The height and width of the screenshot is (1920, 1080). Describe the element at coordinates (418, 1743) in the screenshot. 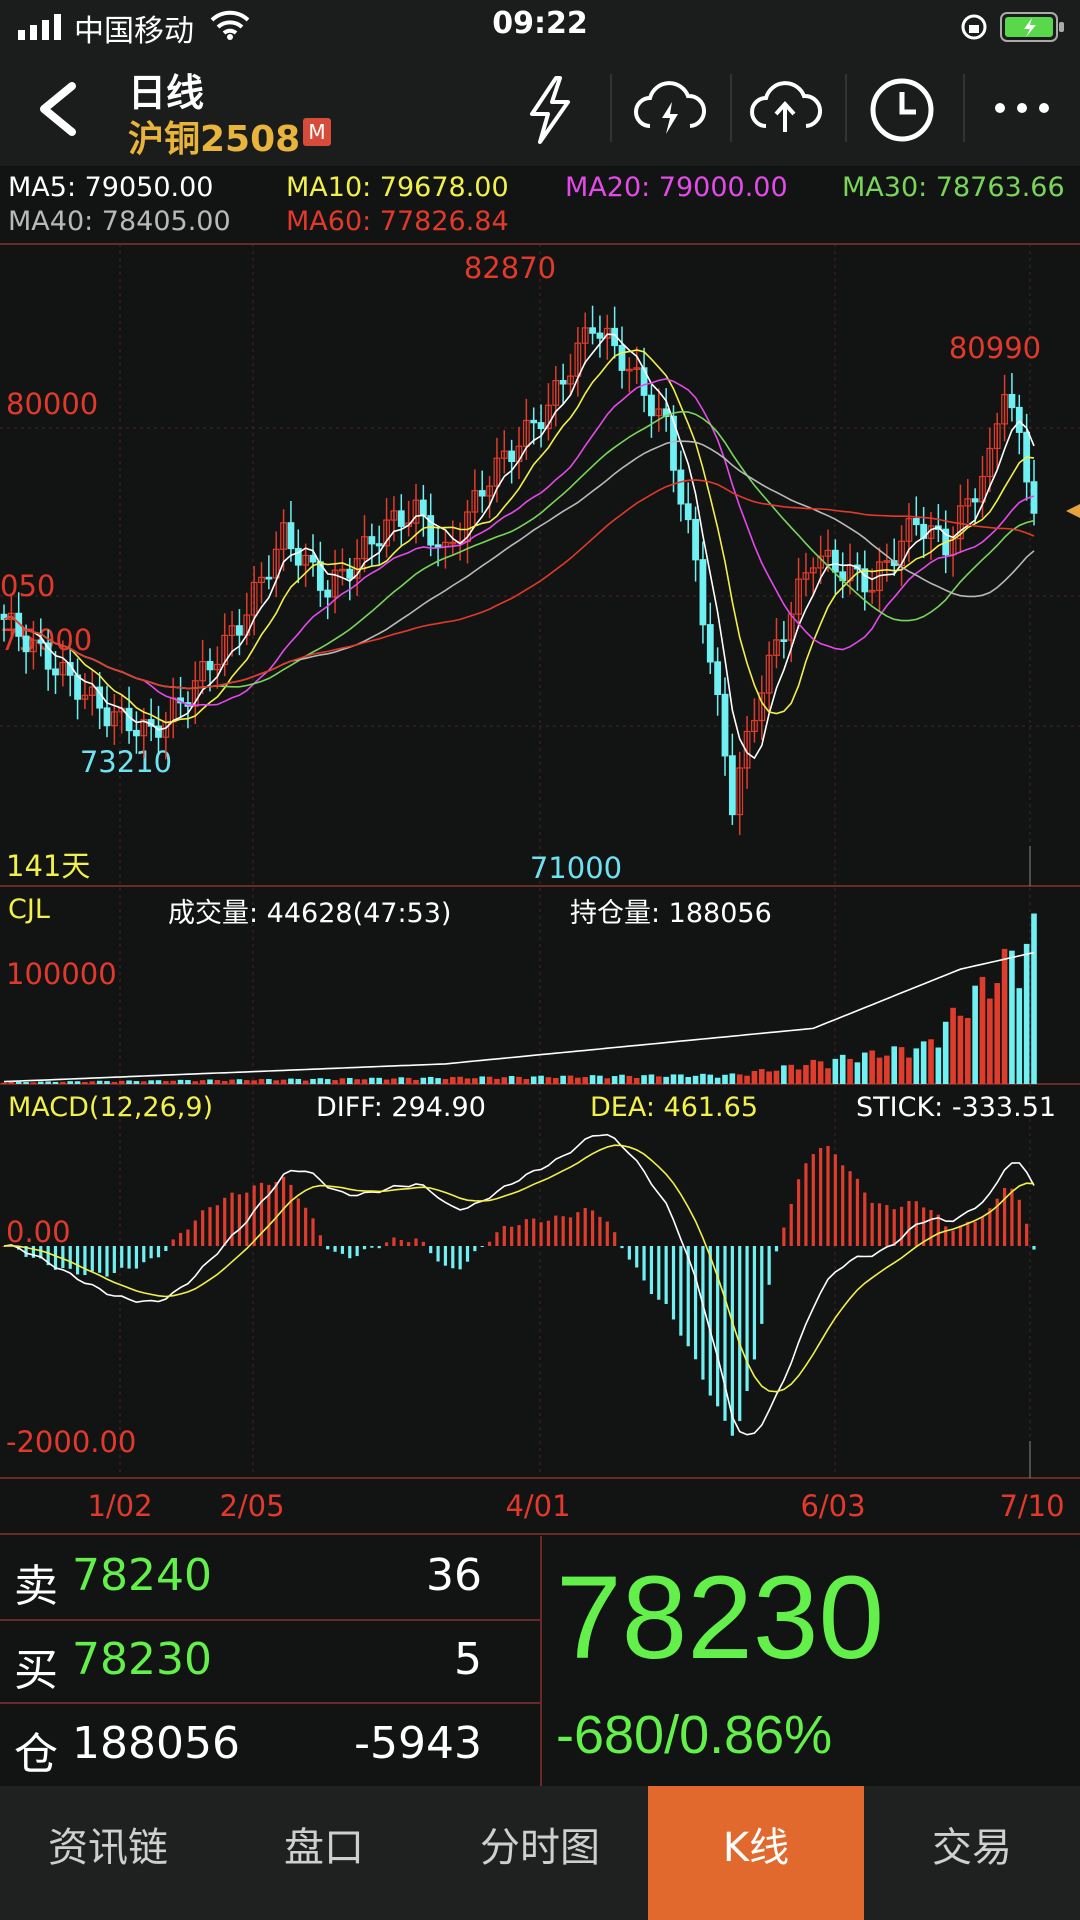

I see `open-interest-change: -5943` at that location.